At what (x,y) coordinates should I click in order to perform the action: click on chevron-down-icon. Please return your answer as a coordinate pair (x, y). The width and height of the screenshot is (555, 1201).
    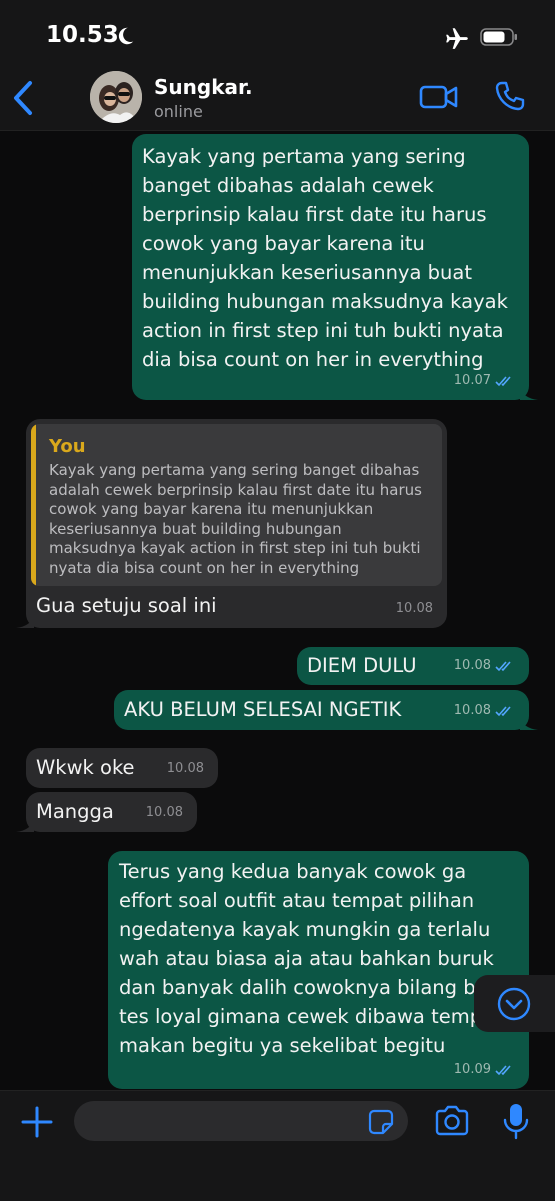
    Looking at the image, I should click on (514, 1004).